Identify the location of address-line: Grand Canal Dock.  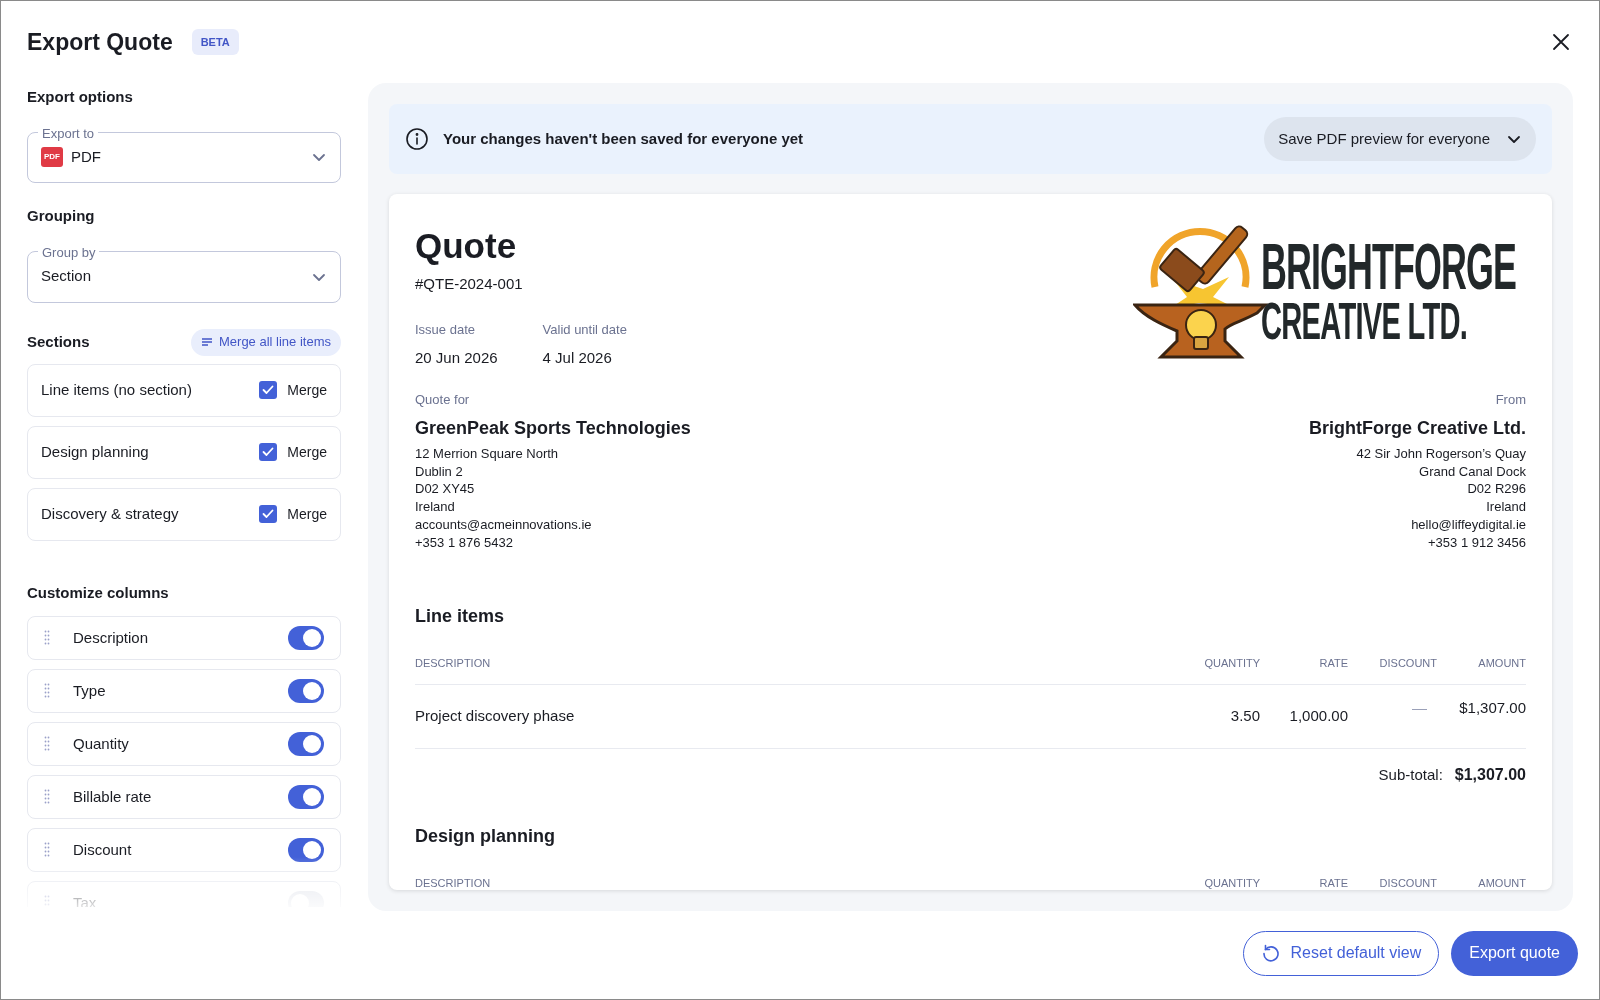
(1472, 471).